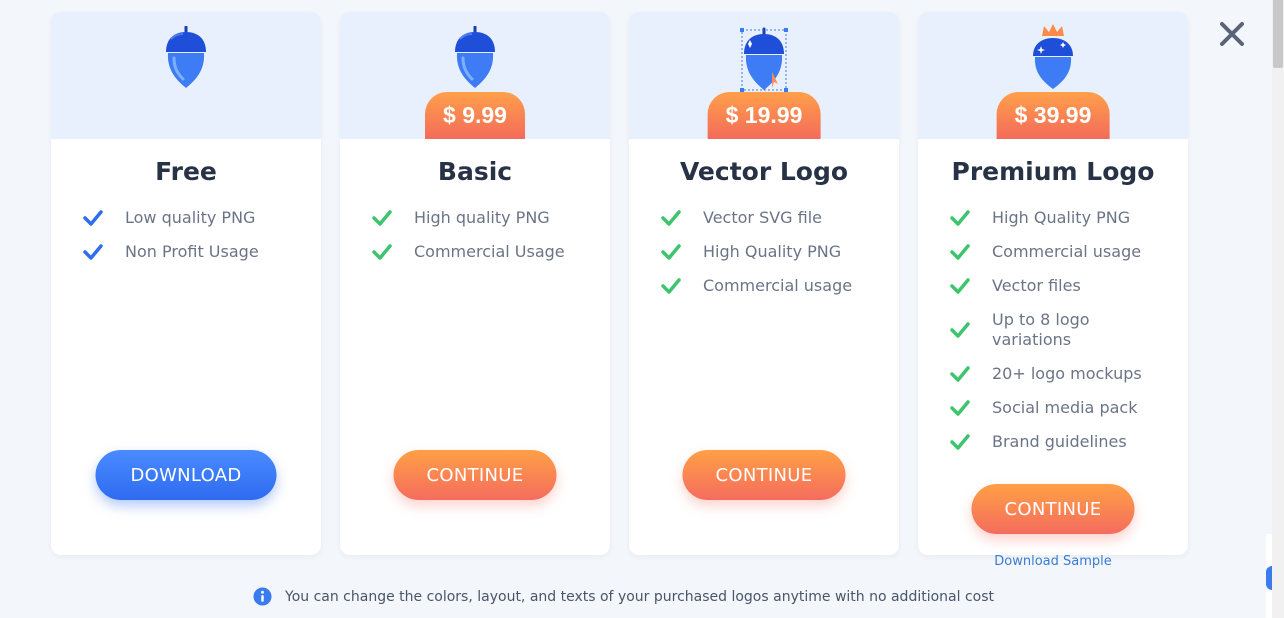 This screenshot has width=1284, height=618. What do you see at coordinates (475, 171) in the screenshot?
I see `plan-name: Basic` at bounding box center [475, 171].